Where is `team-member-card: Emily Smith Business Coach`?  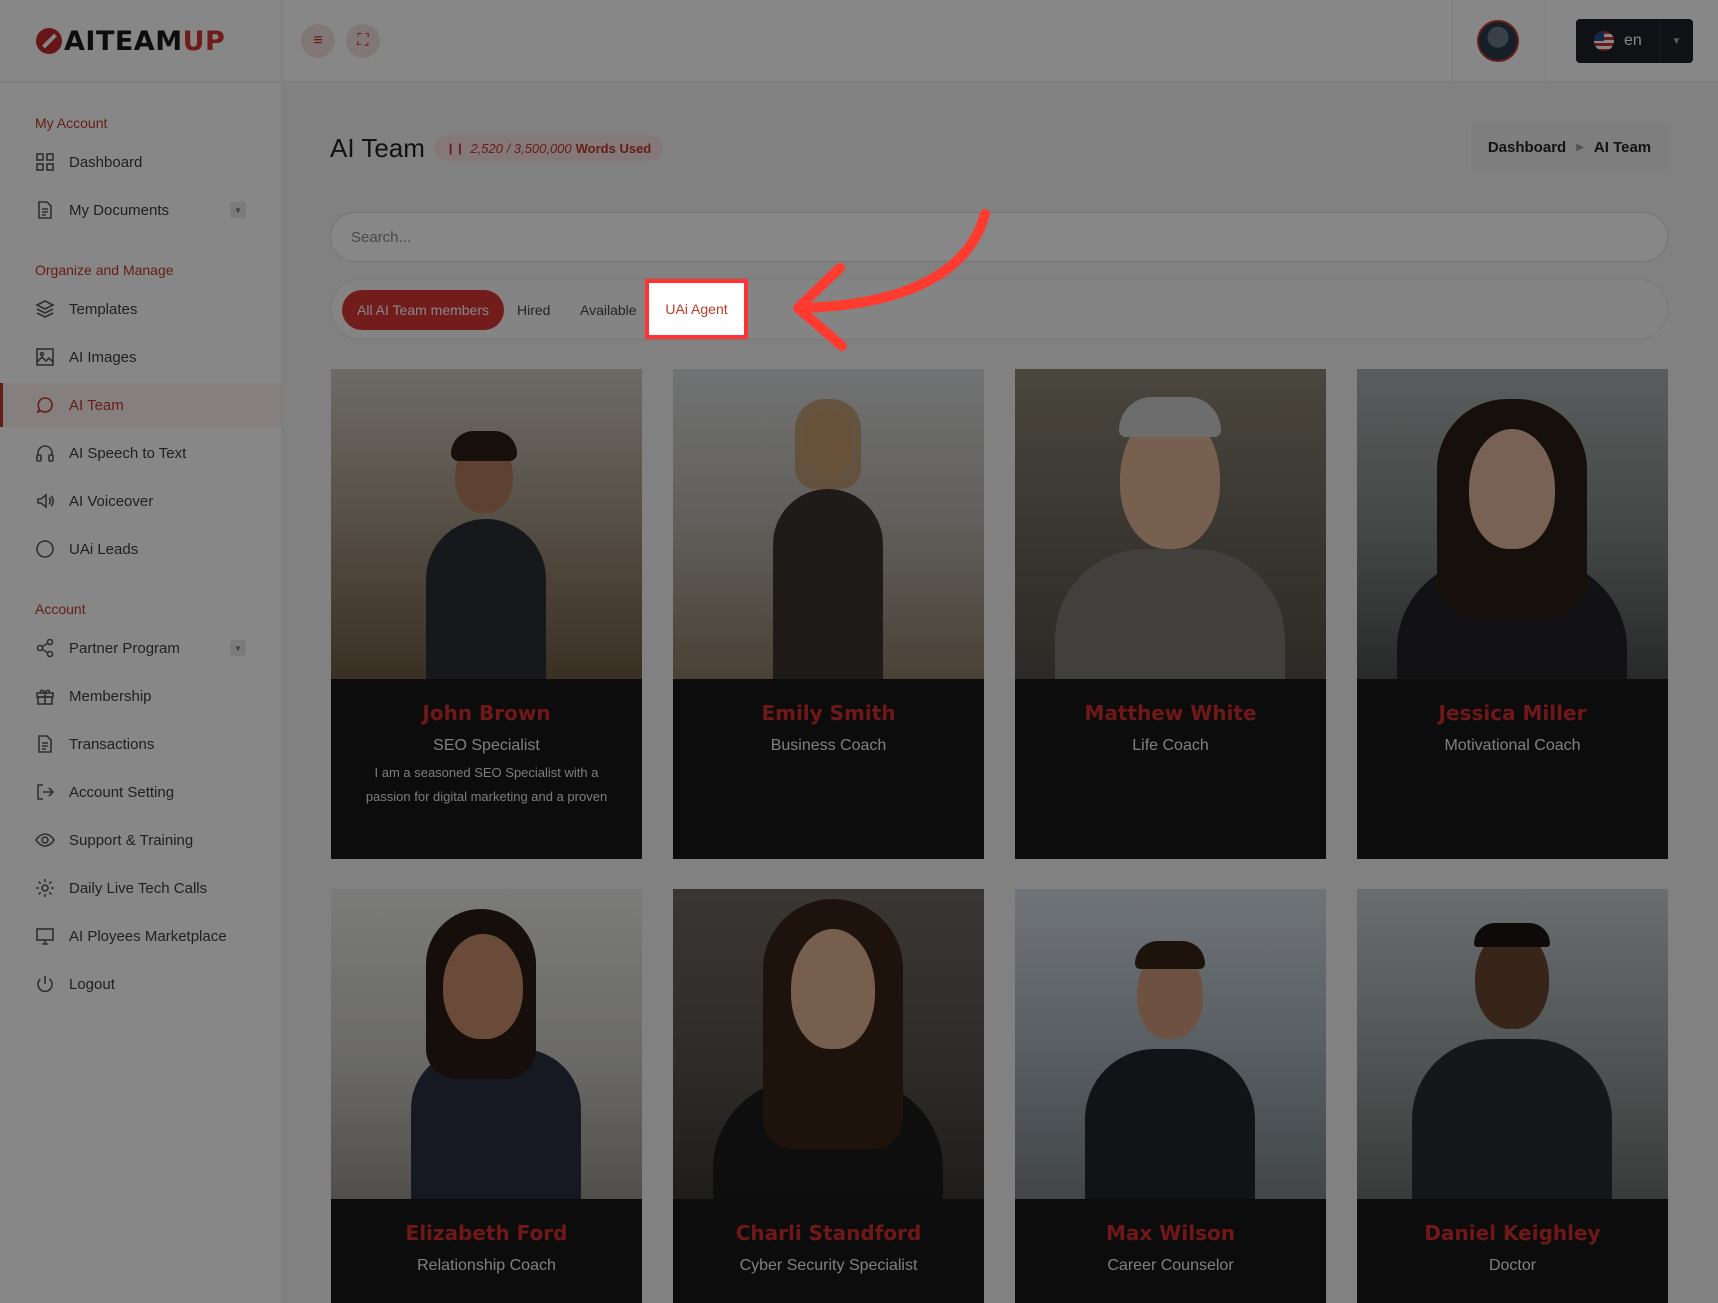 team-member-card: Emily Smith Business Coach is located at coordinates (828, 614).